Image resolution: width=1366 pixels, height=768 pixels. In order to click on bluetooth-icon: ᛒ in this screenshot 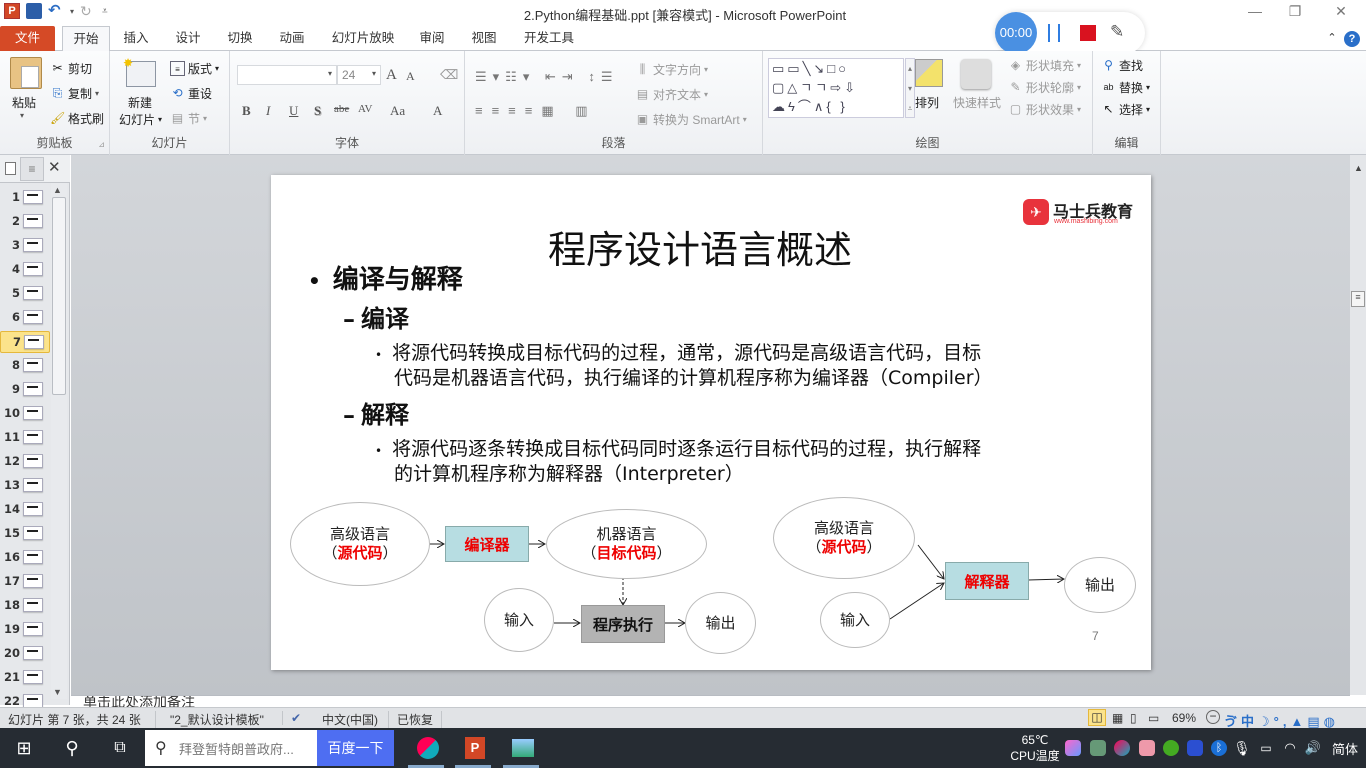, I will do `click(1219, 748)`.